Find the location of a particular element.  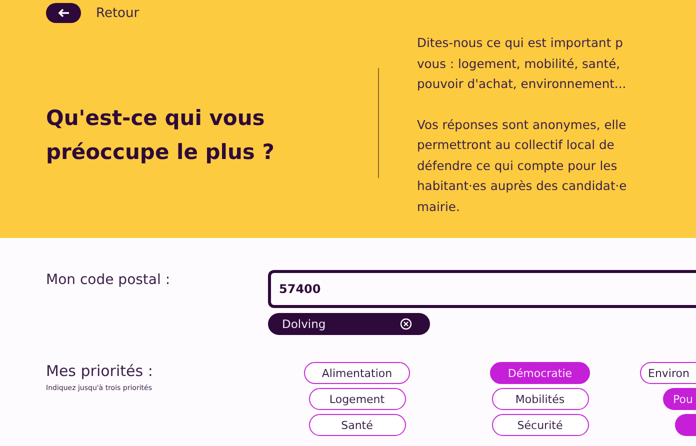

field-label: Mon code postal : is located at coordinates (109, 279).